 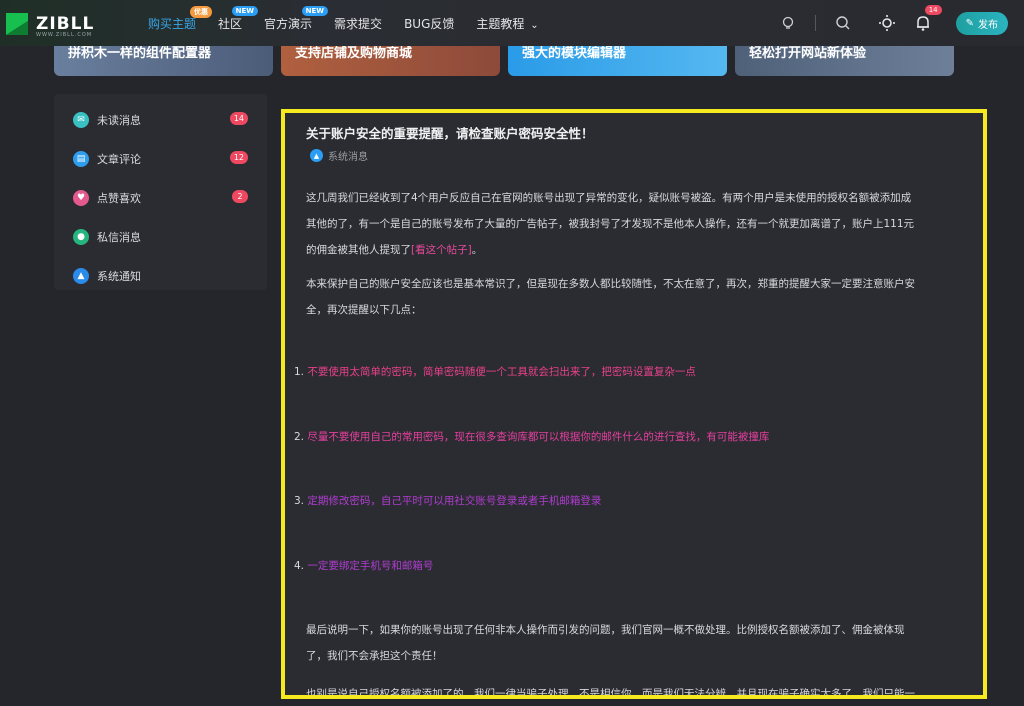 I want to click on nav-item-tutorials: 主题教程 ⌄, so click(x=507, y=23).